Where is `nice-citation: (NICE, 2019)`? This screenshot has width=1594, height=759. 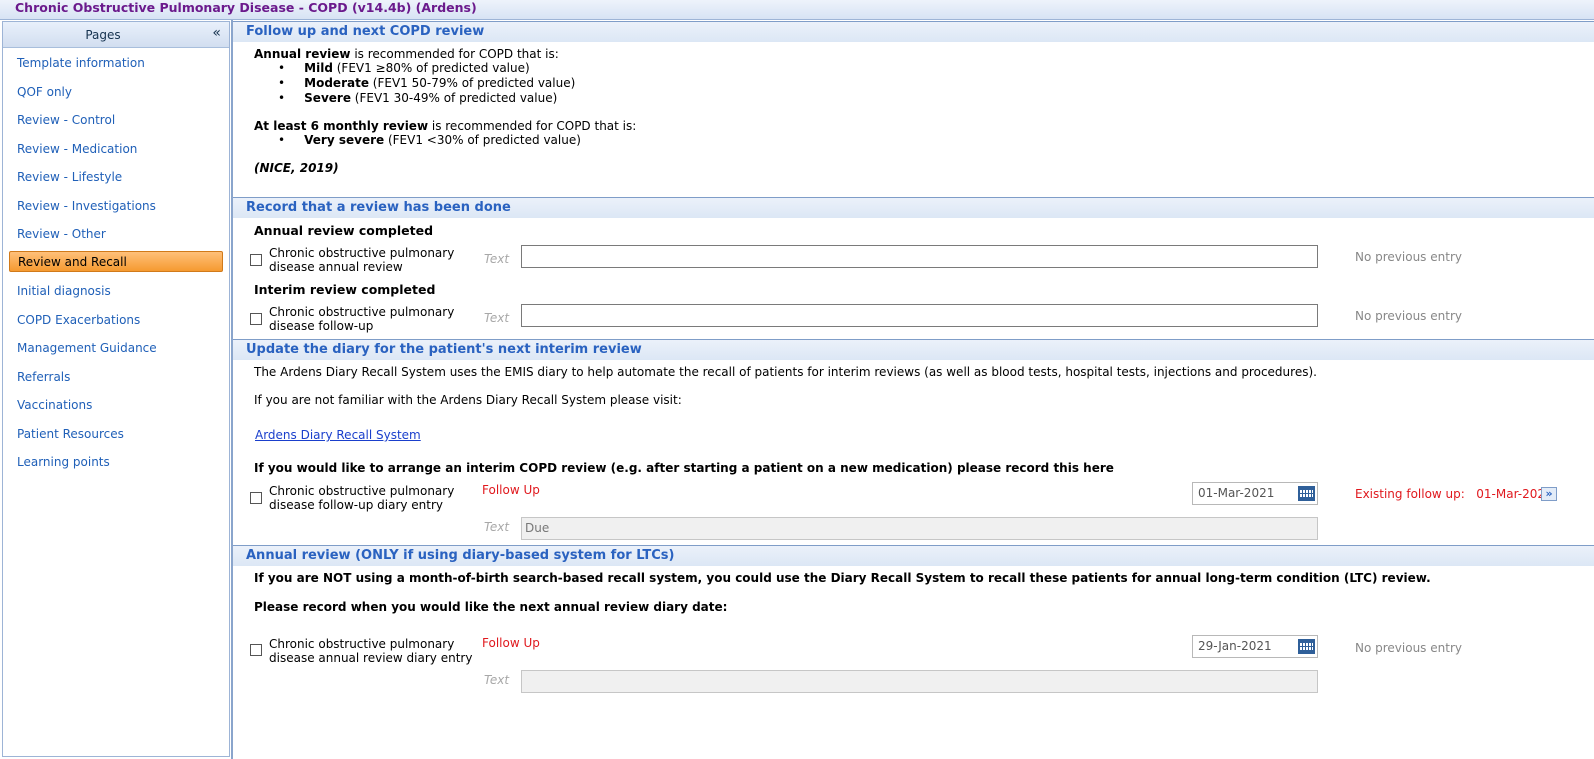
nice-citation: (NICE, 2019) is located at coordinates (296, 168).